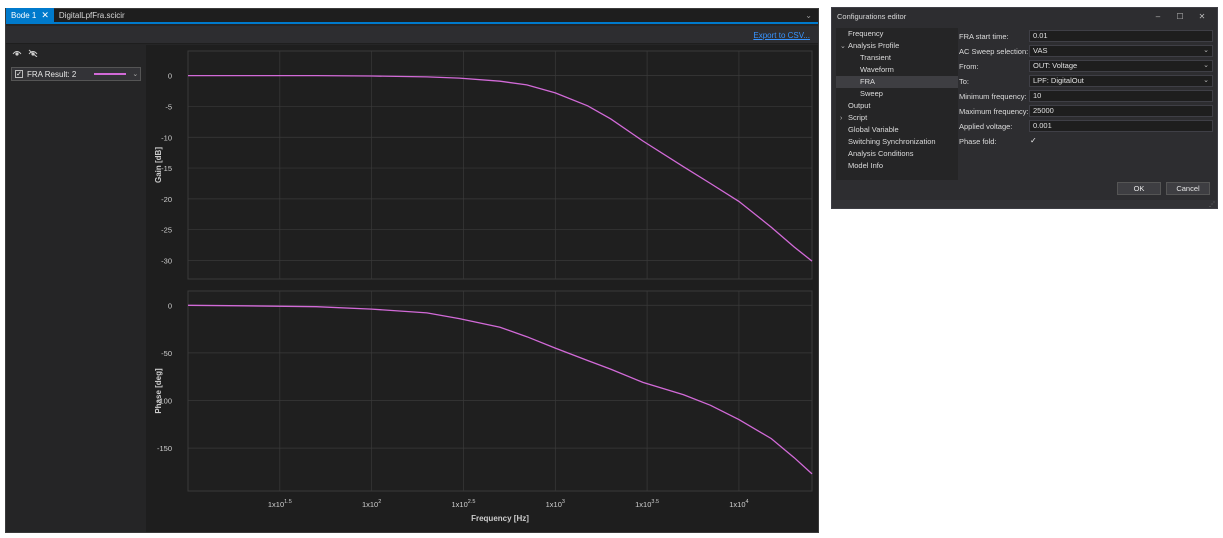  I want to click on tab-bode-1: Bode 1 ✕, so click(30, 15).